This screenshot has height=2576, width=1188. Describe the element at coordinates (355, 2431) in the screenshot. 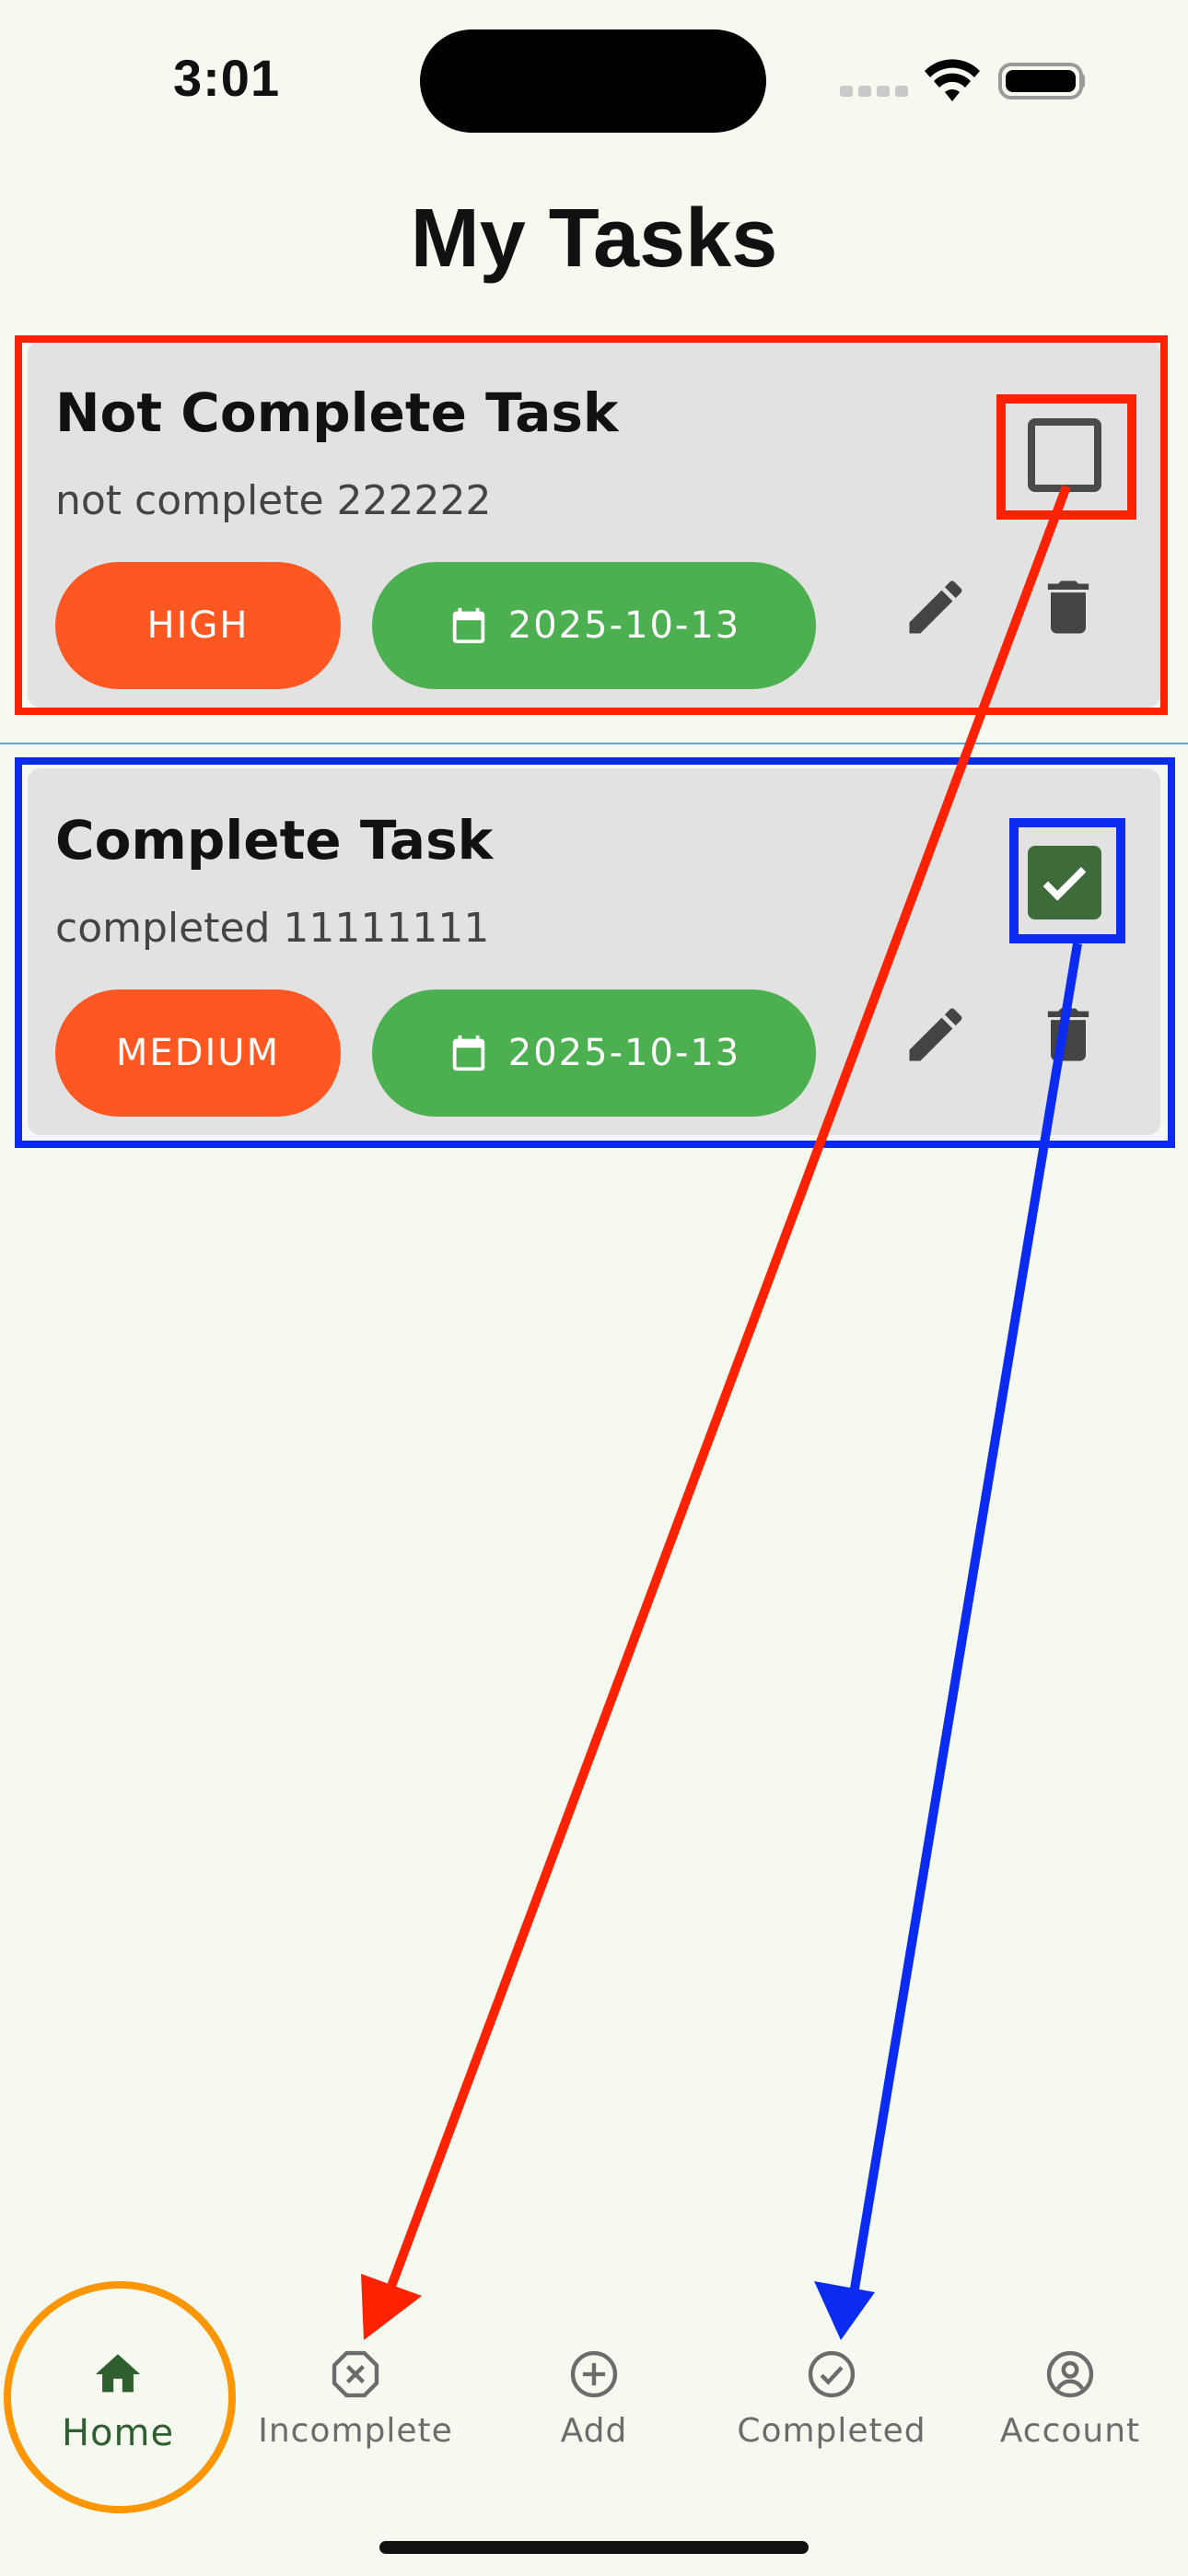

I see `nav-label: Incomplete` at that location.